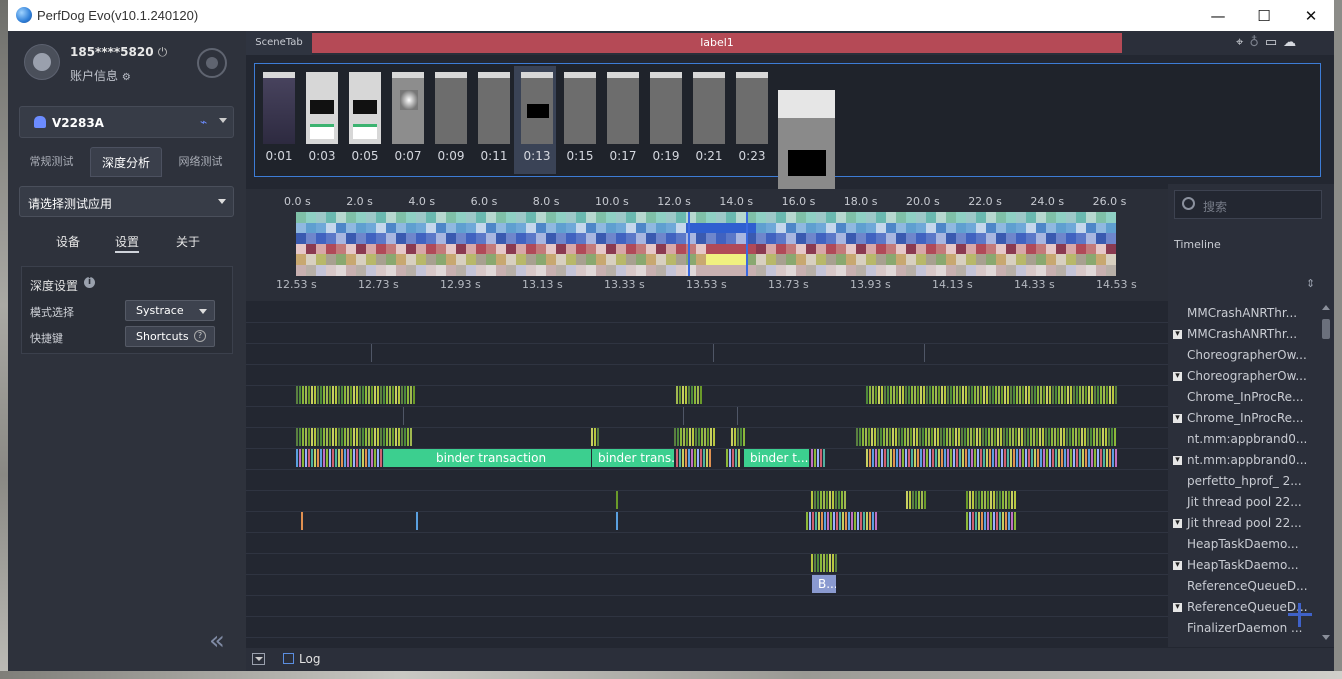  What do you see at coordinates (42, 62) in the screenshot?
I see `avatar` at bounding box center [42, 62].